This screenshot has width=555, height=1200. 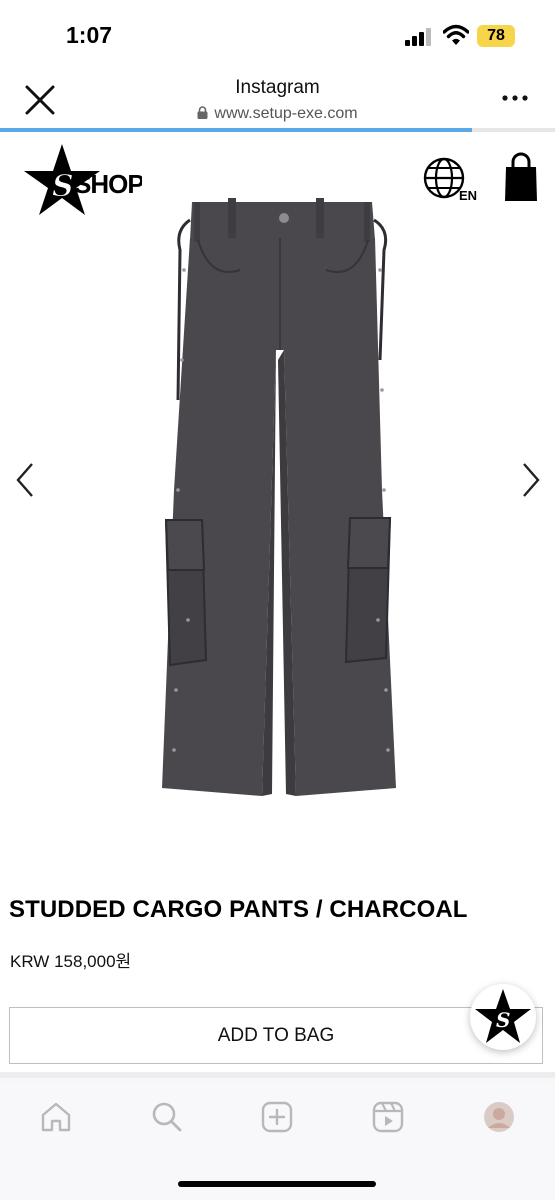 What do you see at coordinates (108, 184) in the screenshot?
I see `logo-text: SHOP` at bounding box center [108, 184].